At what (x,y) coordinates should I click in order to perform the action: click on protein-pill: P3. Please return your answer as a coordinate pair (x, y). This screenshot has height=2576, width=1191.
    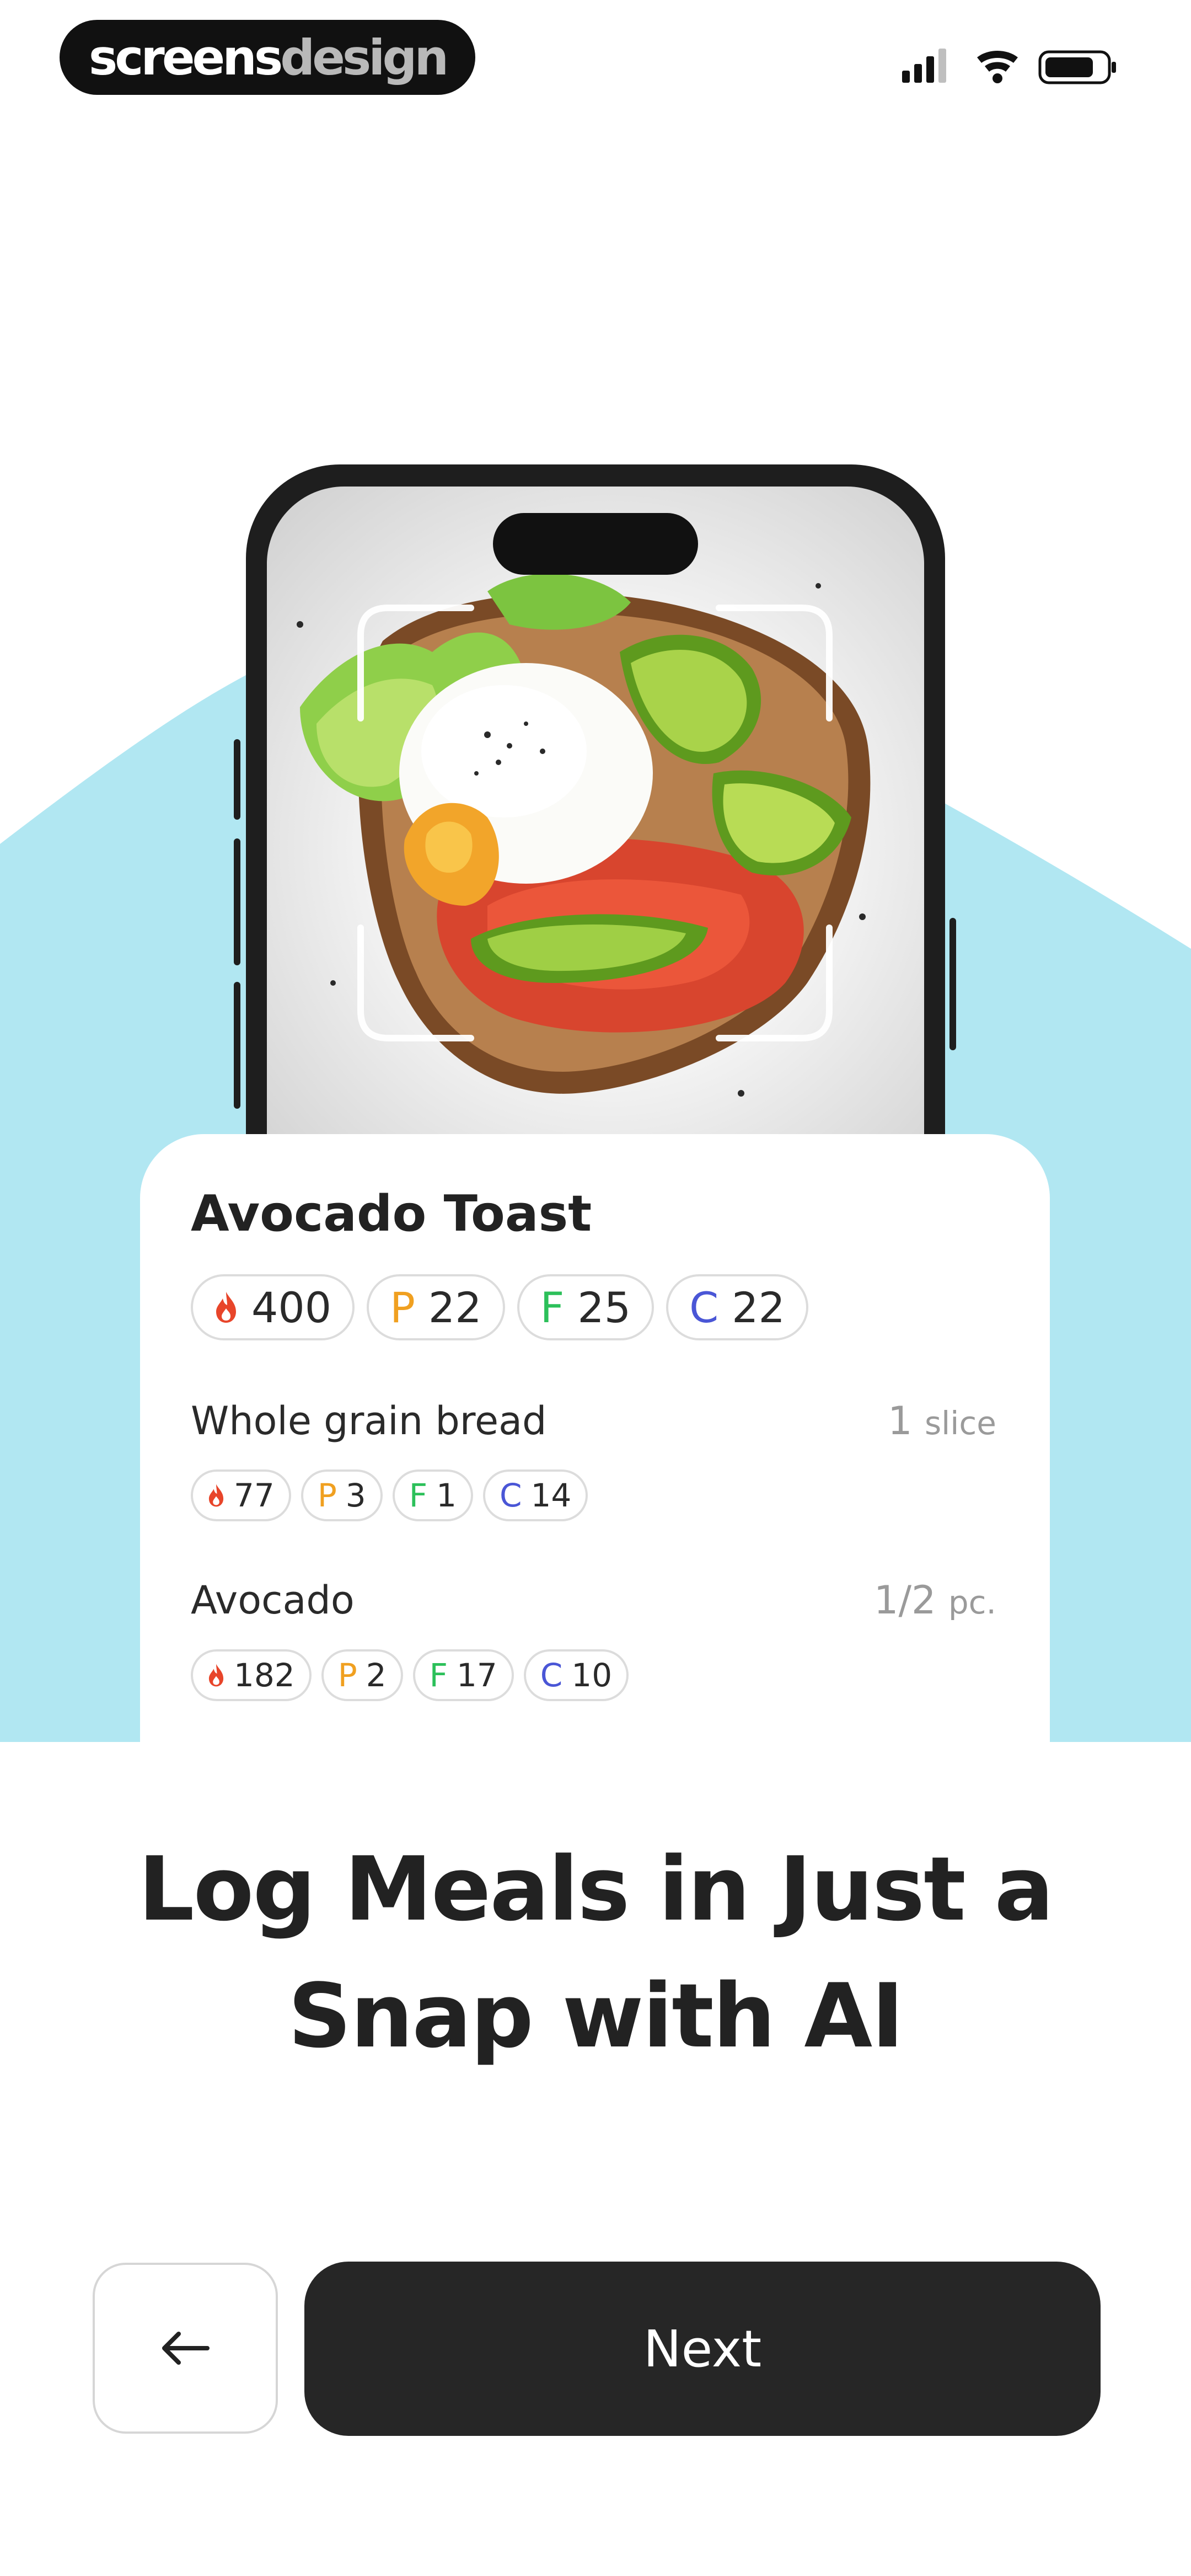
    Looking at the image, I should click on (342, 1495).